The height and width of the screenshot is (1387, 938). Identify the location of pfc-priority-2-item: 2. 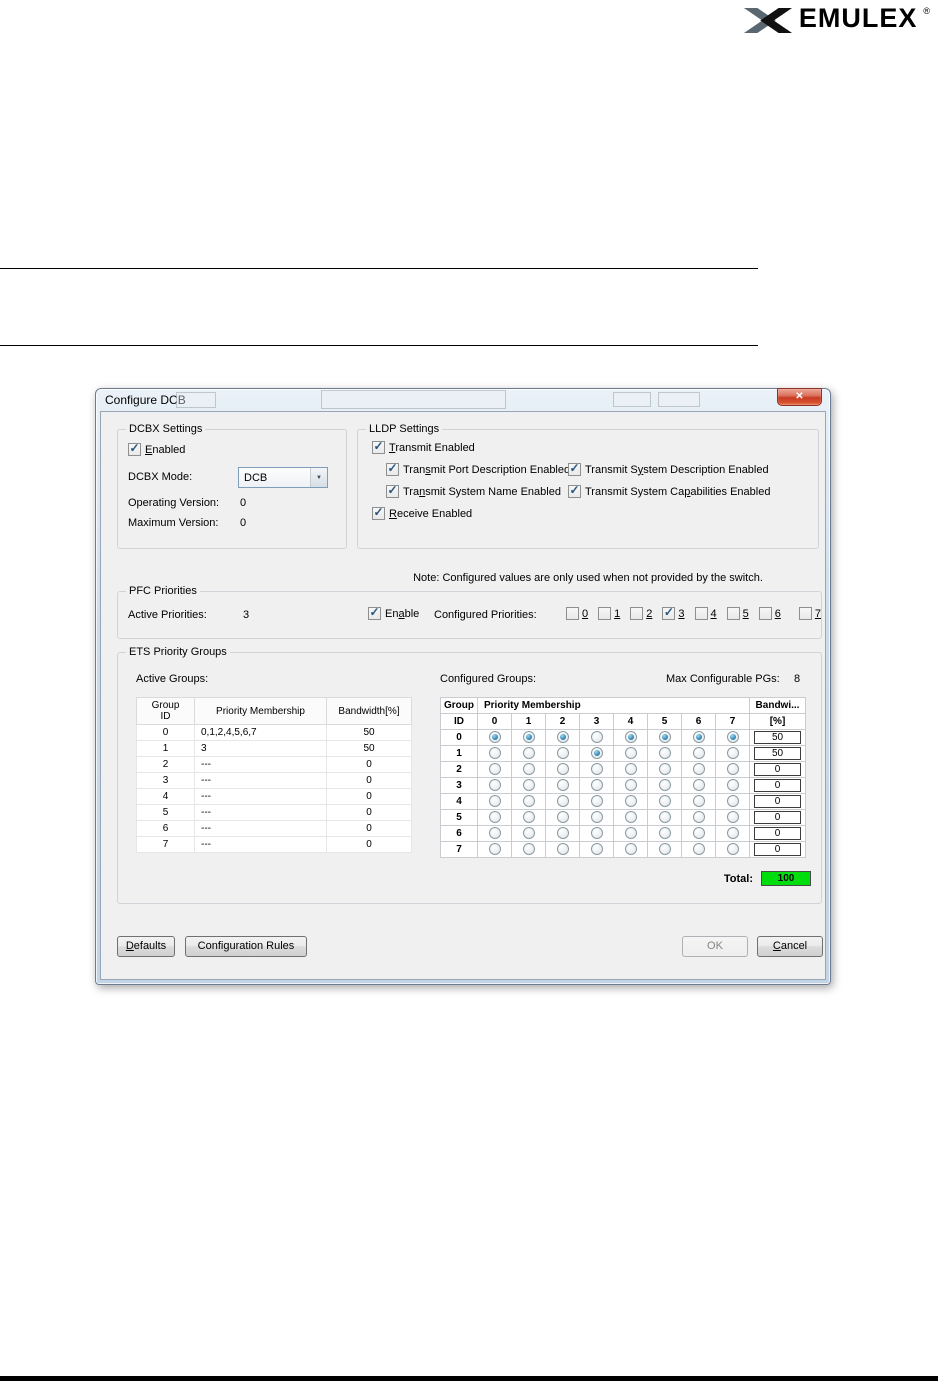
(641, 613).